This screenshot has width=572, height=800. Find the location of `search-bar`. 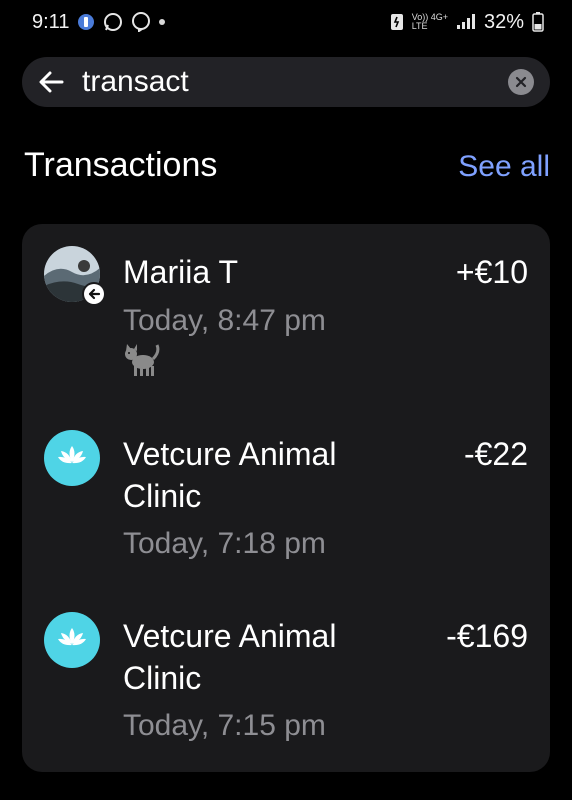

search-bar is located at coordinates (286, 82).